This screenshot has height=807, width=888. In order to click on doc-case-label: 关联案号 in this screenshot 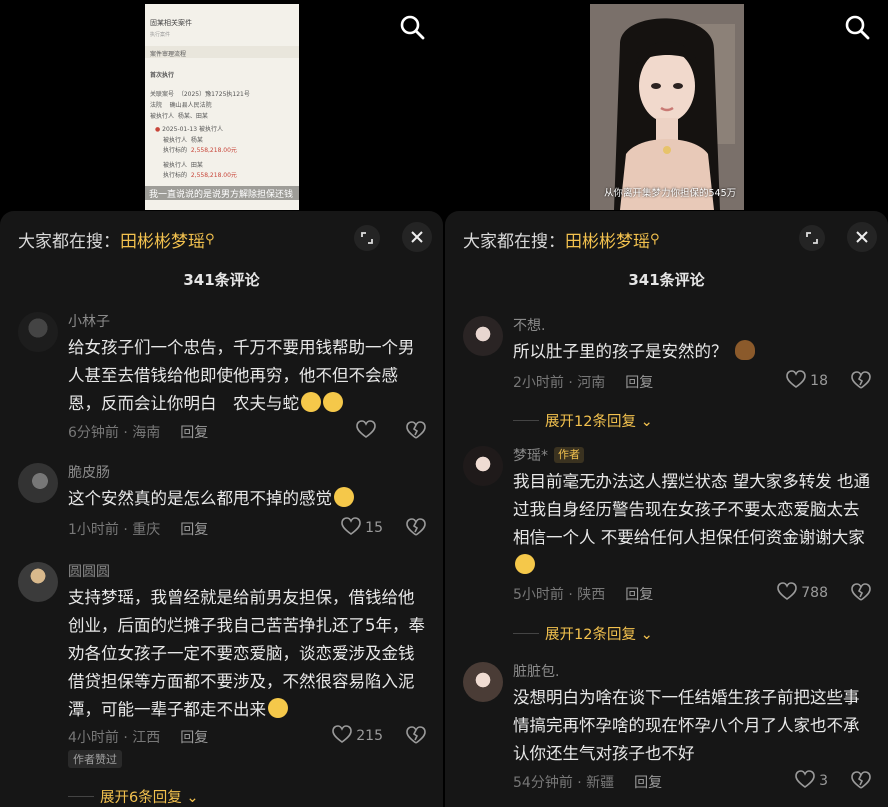, I will do `click(162, 94)`.